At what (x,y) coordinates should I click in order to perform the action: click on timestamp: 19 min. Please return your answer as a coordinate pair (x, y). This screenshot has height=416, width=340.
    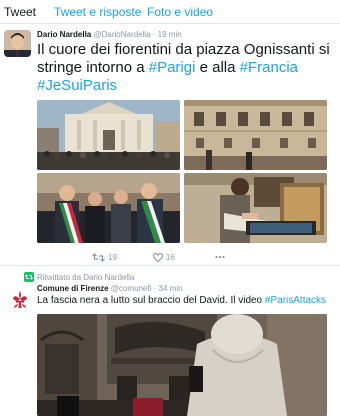
    Looking at the image, I should click on (170, 34).